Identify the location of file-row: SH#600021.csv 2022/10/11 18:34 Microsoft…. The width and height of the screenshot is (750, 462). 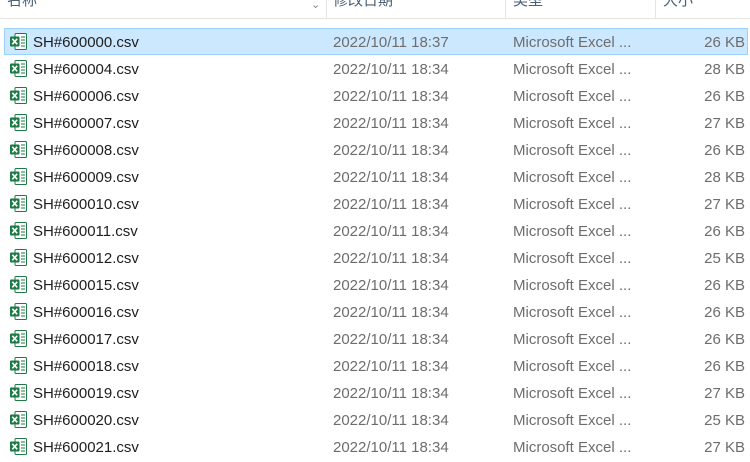
(375, 447).